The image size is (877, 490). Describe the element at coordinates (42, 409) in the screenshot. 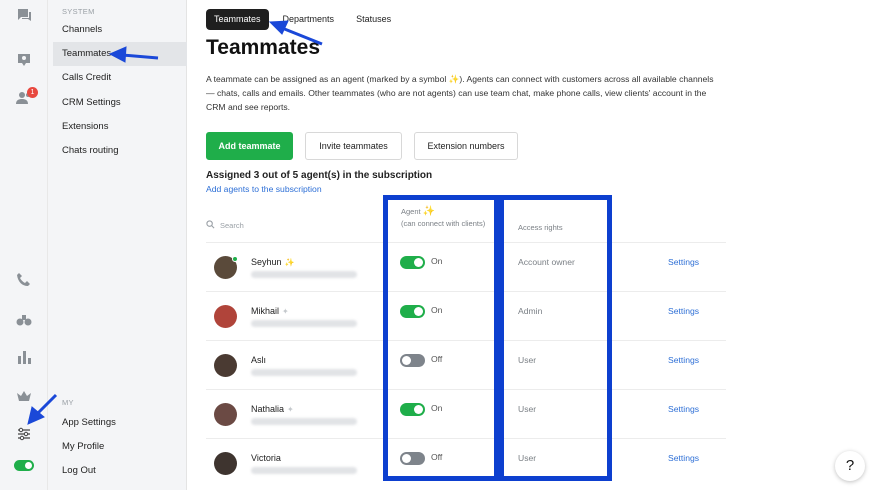

I see `arrow-to-sliders-icon` at that location.